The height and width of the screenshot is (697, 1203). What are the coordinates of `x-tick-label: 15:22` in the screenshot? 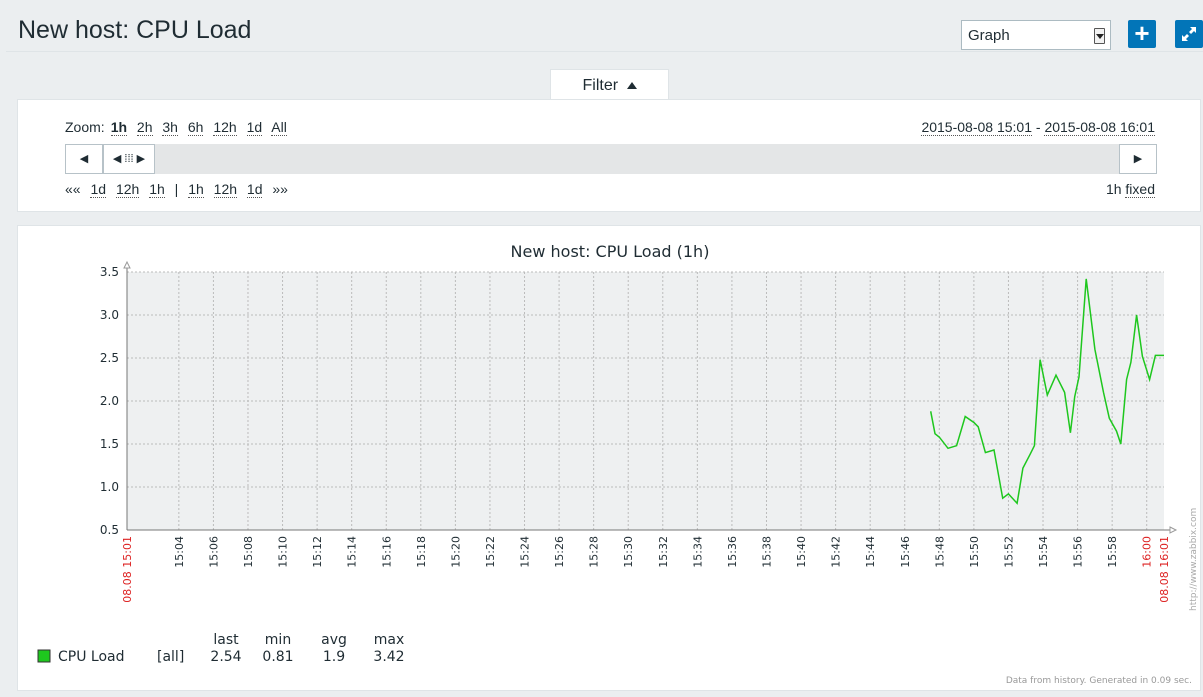 It's located at (490, 552).